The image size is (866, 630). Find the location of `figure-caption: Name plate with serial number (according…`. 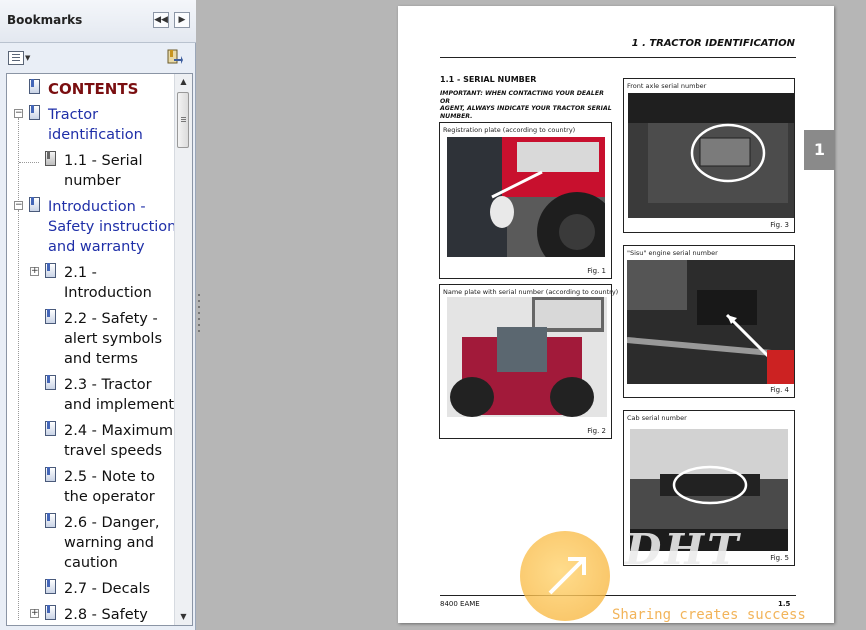

figure-caption: Name plate with serial number (according… is located at coordinates (531, 292).